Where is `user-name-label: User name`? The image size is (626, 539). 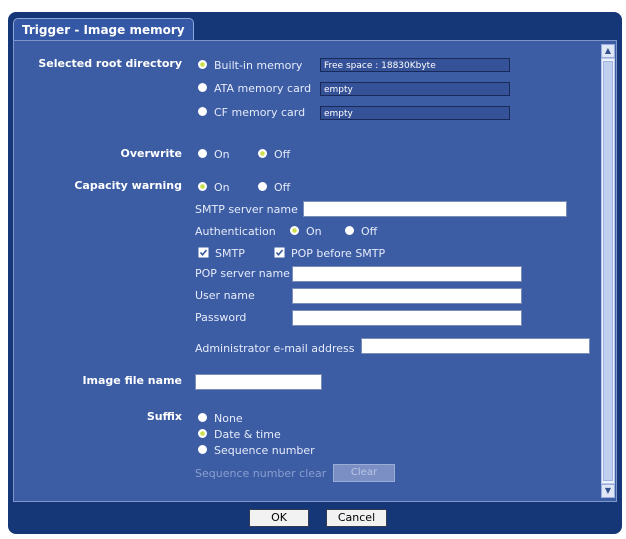
user-name-label: User name is located at coordinates (225, 295).